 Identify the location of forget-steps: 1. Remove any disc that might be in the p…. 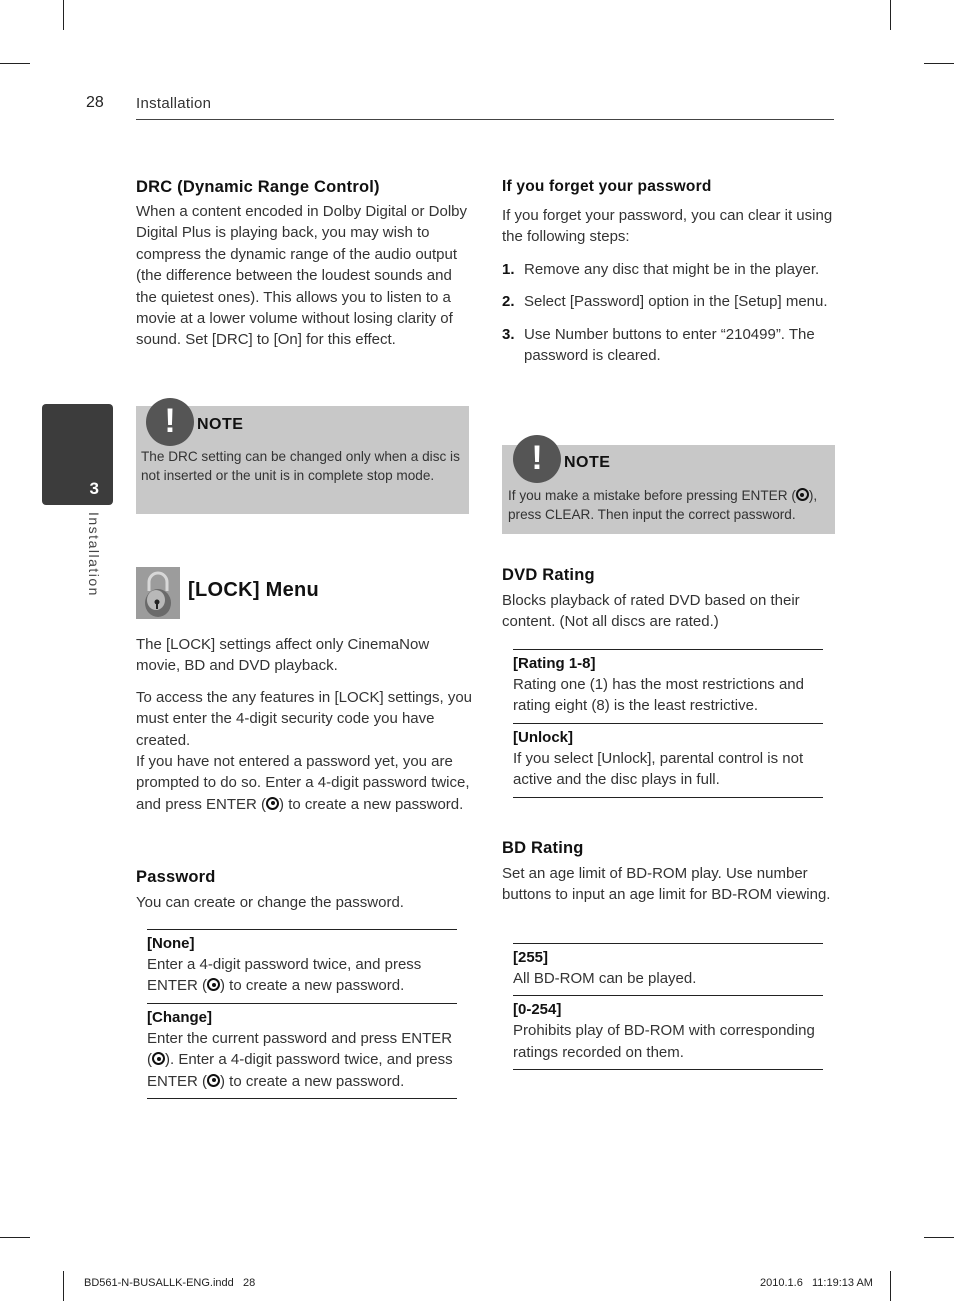
(670, 313).